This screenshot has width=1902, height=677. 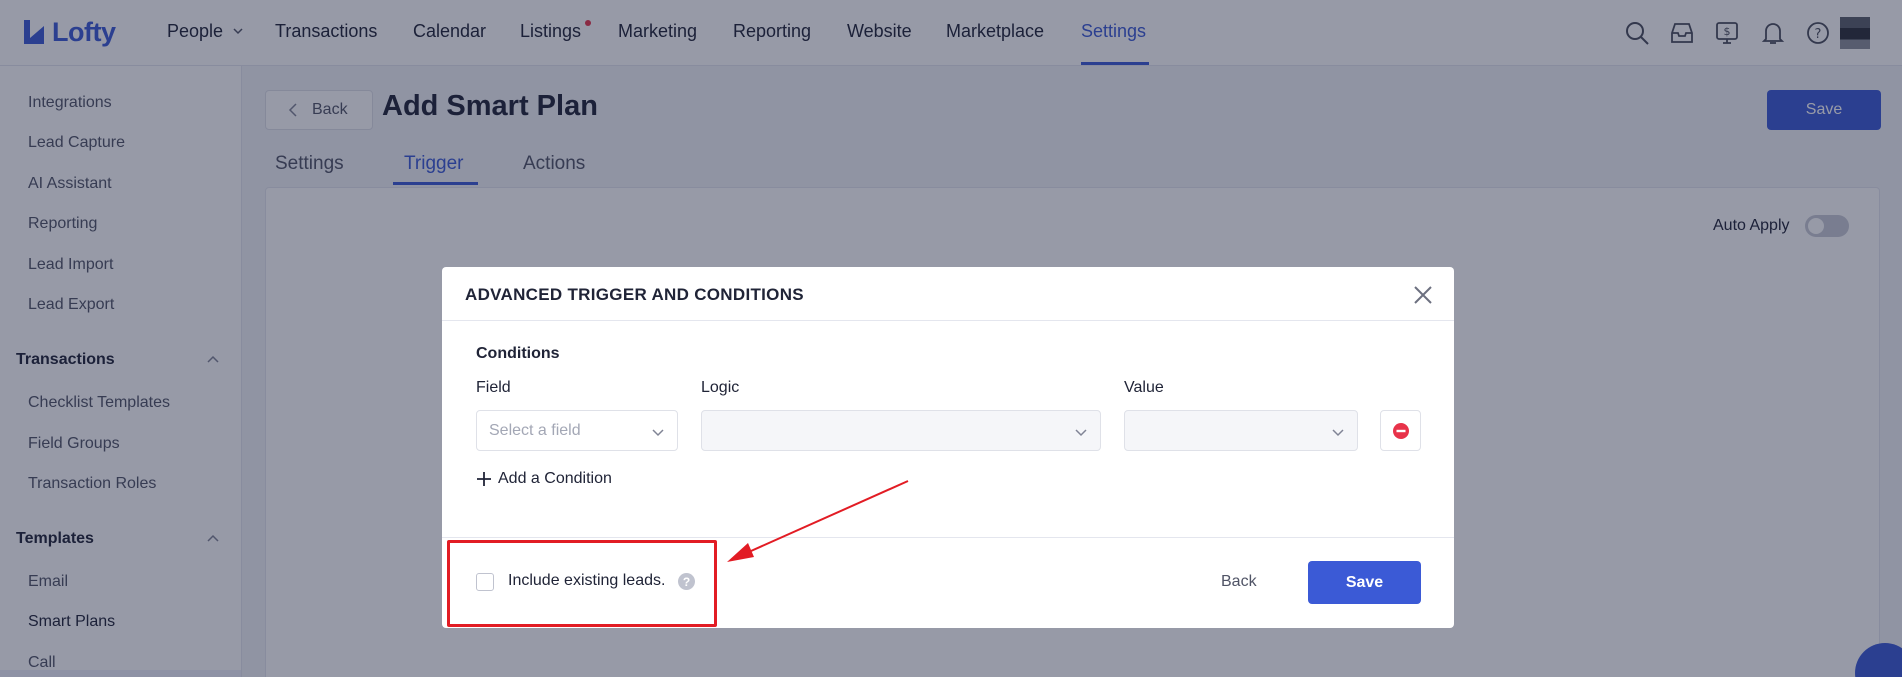 What do you see at coordinates (720, 387) in the screenshot?
I see `logic-column-label: Logic` at bounding box center [720, 387].